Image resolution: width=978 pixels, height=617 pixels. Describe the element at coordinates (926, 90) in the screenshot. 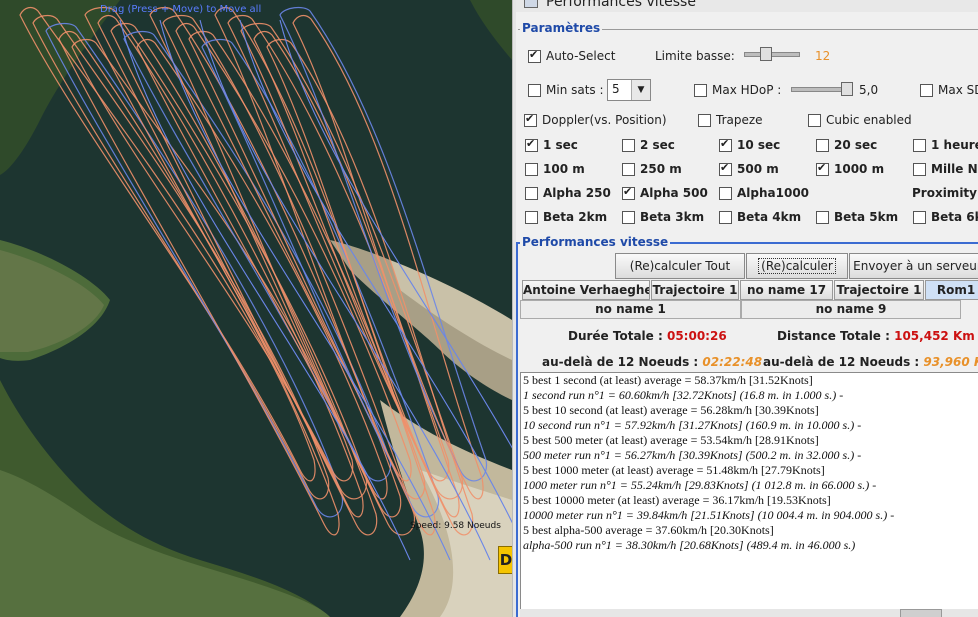

I see `max-sd-box` at that location.